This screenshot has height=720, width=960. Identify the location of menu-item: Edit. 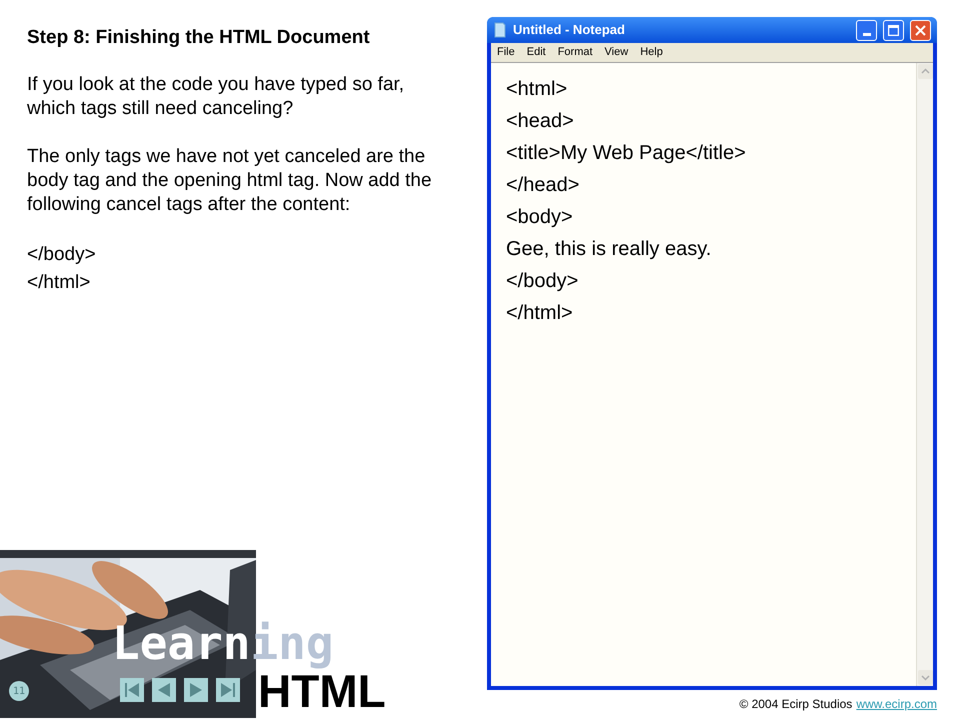
(536, 52).